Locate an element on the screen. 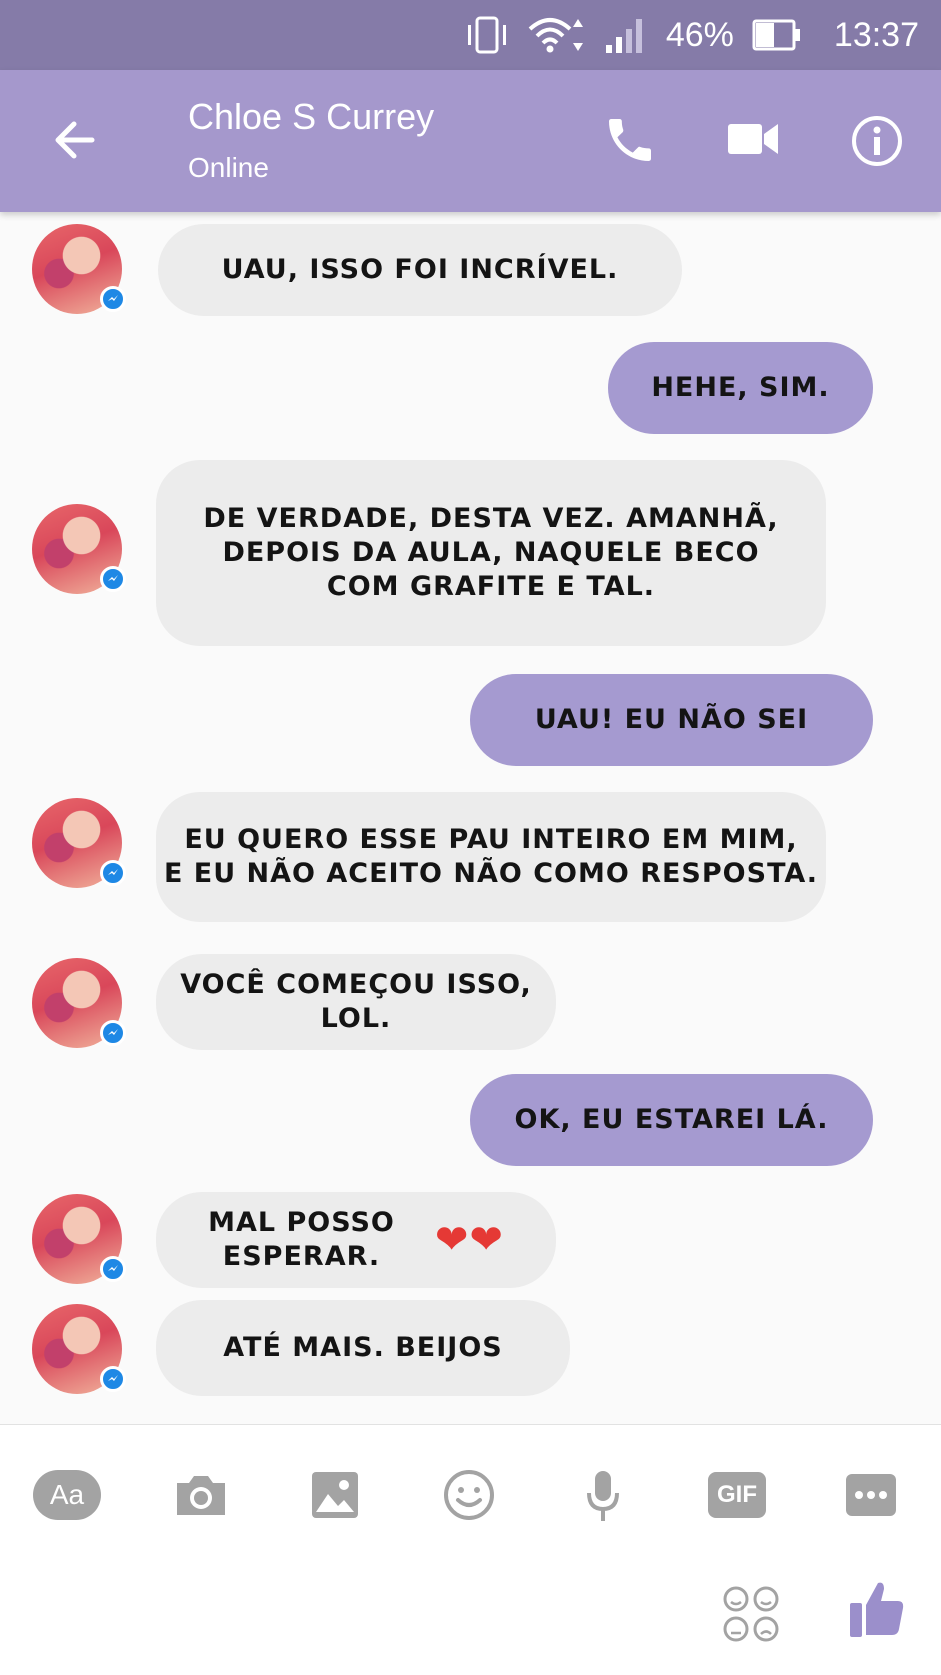  text-button-label: Aa is located at coordinates (67, 1495).